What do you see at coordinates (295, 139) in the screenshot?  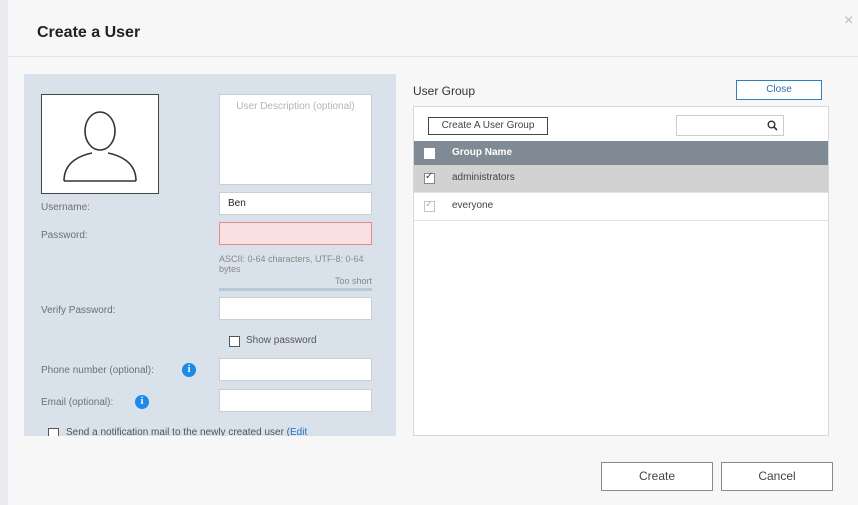 I see `user-description-input: User Description (optional)` at bounding box center [295, 139].